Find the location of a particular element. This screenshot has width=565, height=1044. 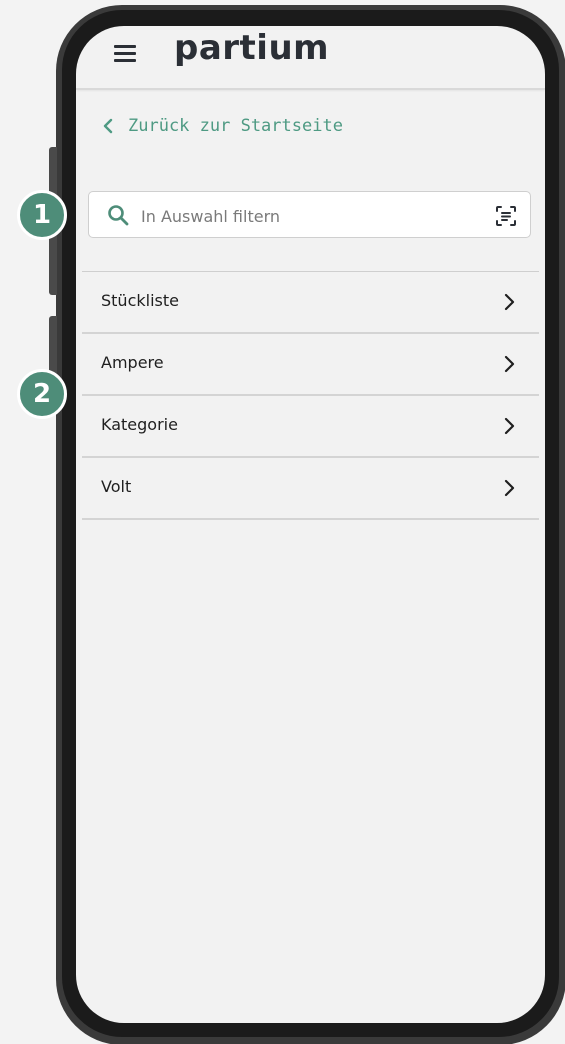

back-link-label: Zurück zur Startseite is located at coordinates (235, 126).